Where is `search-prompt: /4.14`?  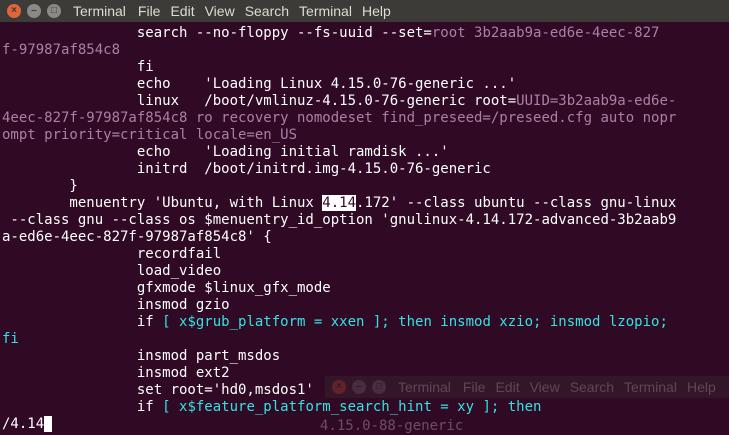 search-prompt: /4.14 is located at coordinates (23, 424).